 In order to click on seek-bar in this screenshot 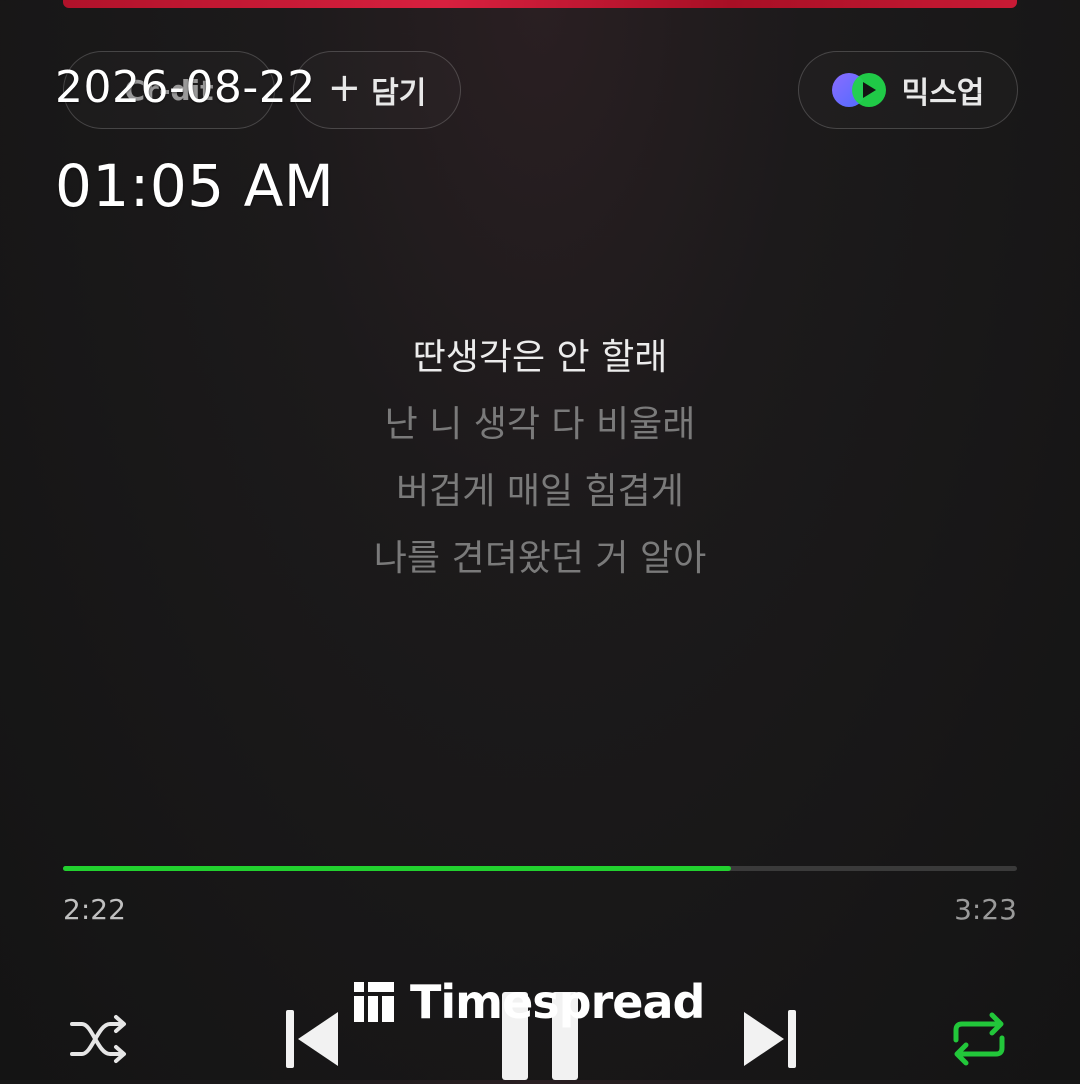, I will do `click(540, 868)`.